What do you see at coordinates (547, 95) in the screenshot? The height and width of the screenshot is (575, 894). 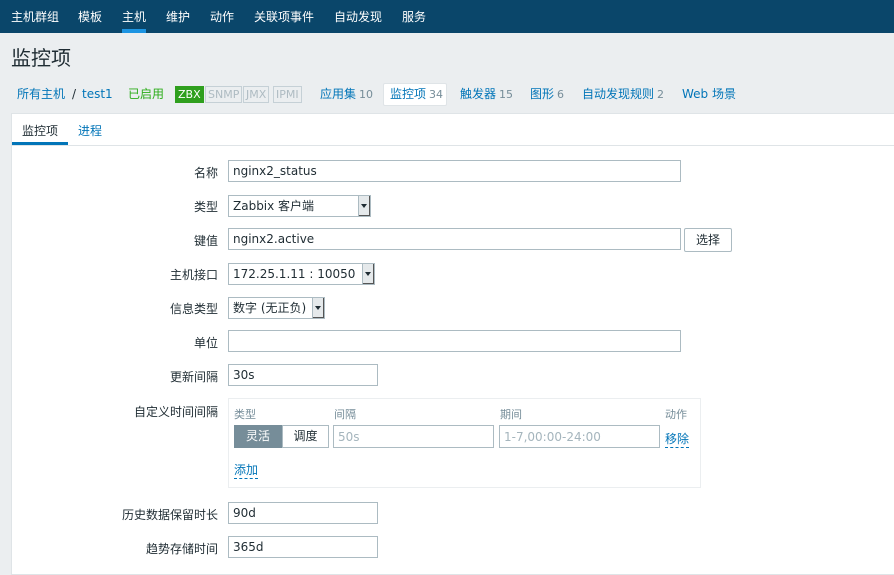 I see `tab-graphs: 图形 6` at bounding box center [547, 95].